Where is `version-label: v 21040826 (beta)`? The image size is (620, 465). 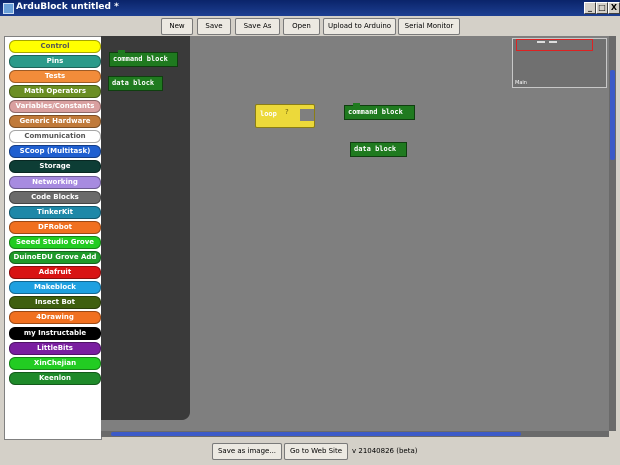
version-label: v 21040826 (beta) is located at coordinates (385, 451).